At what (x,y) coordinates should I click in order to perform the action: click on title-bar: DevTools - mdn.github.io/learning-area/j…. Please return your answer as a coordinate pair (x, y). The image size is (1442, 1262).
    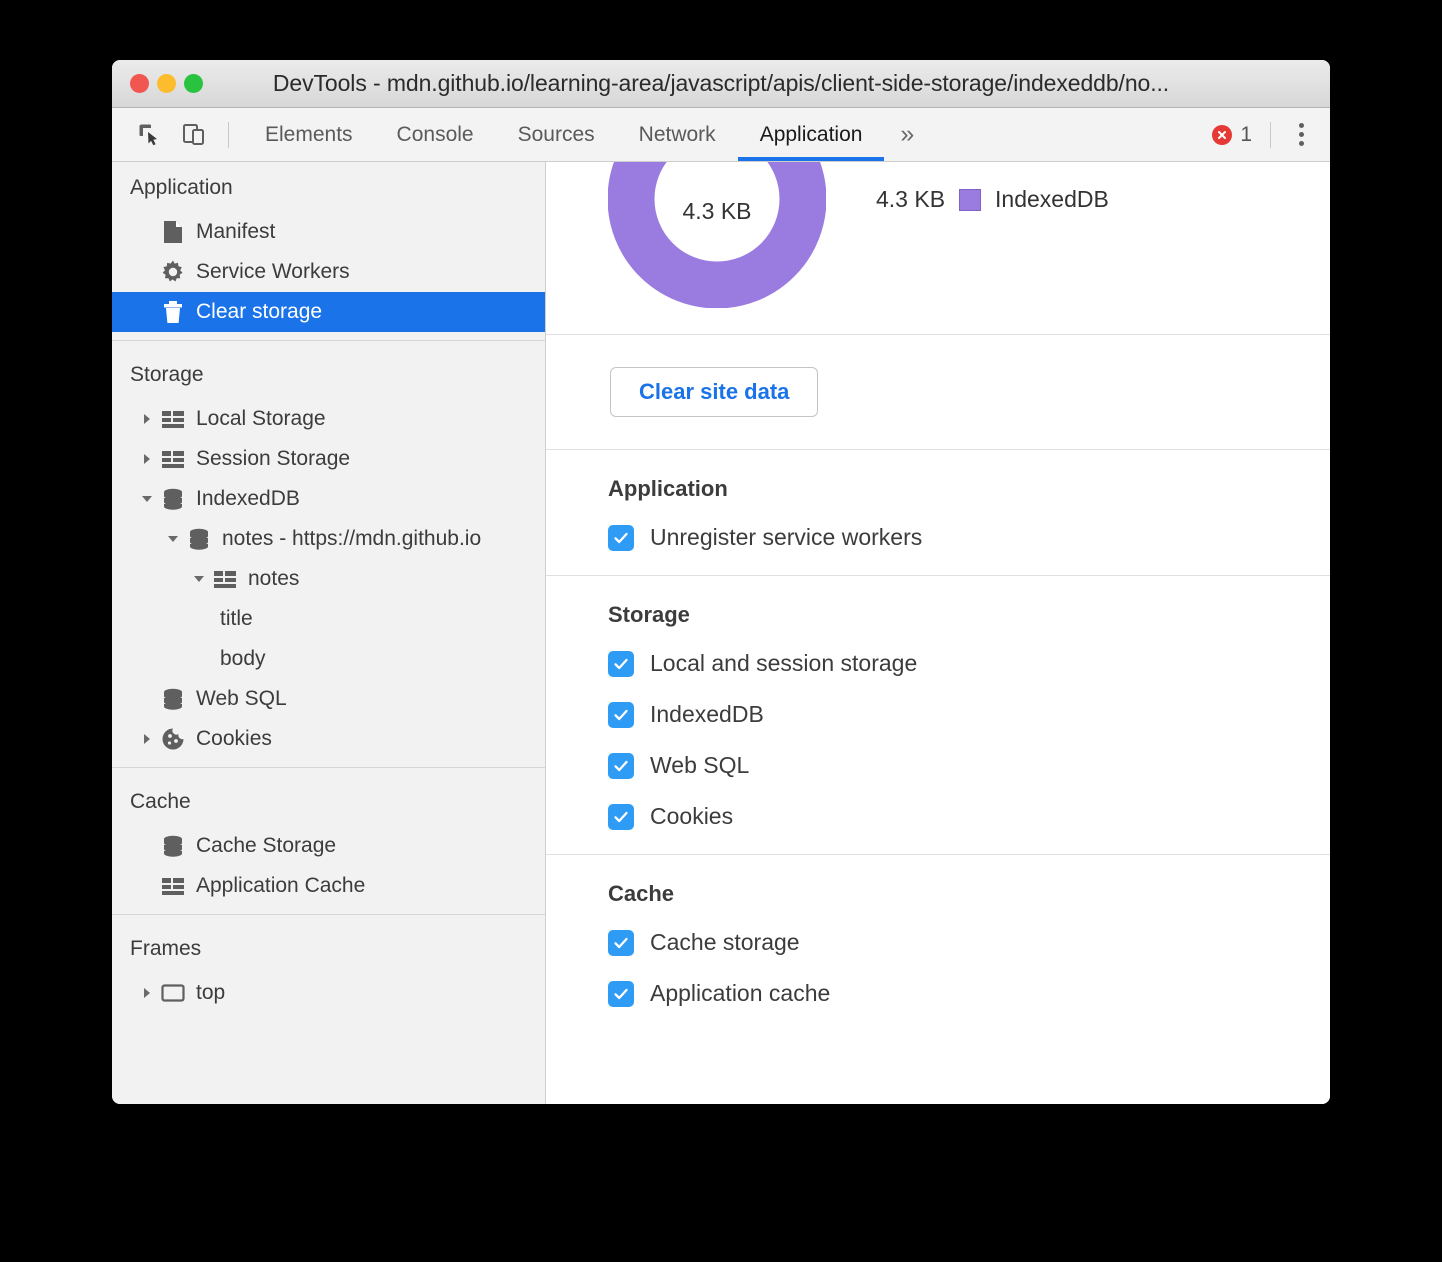
    Looking at the image, I should click on (721, 84).